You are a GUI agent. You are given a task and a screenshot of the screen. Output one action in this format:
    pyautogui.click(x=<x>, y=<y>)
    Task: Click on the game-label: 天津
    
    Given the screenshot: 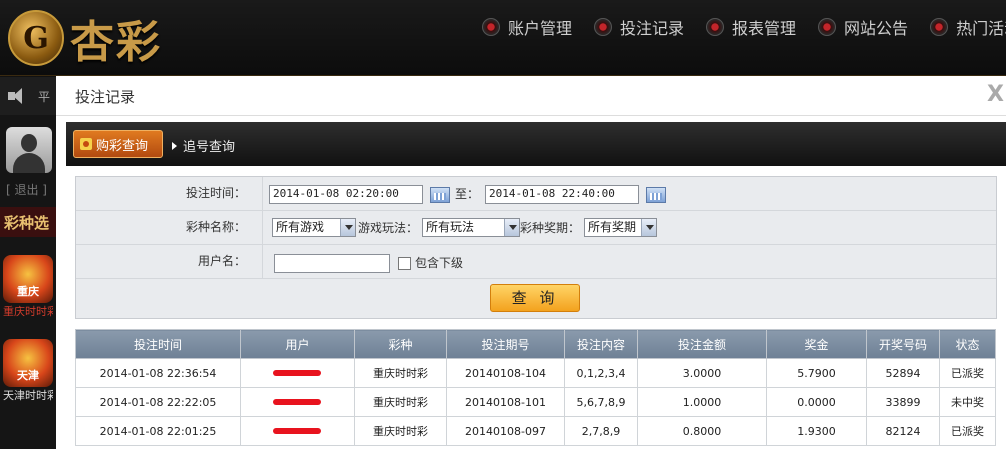 What is the action you would take?
    pyautogui.click(x=28, y=375)
    